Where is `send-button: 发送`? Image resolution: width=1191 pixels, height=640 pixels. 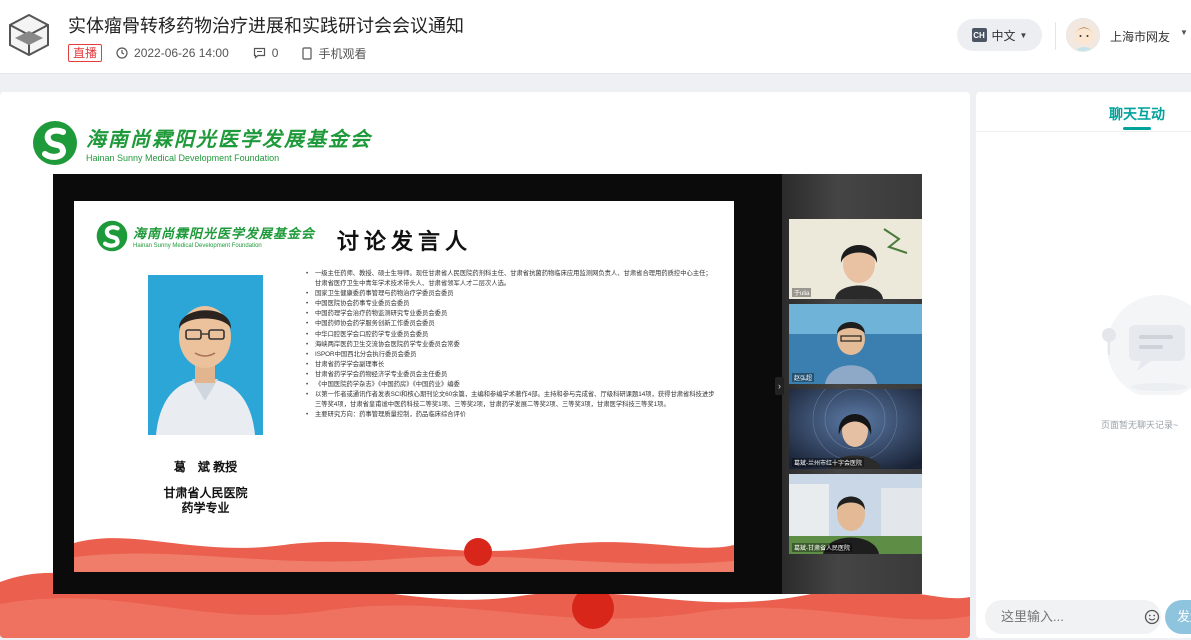 send-button: 发送 is located at coordinates (1178, 617).